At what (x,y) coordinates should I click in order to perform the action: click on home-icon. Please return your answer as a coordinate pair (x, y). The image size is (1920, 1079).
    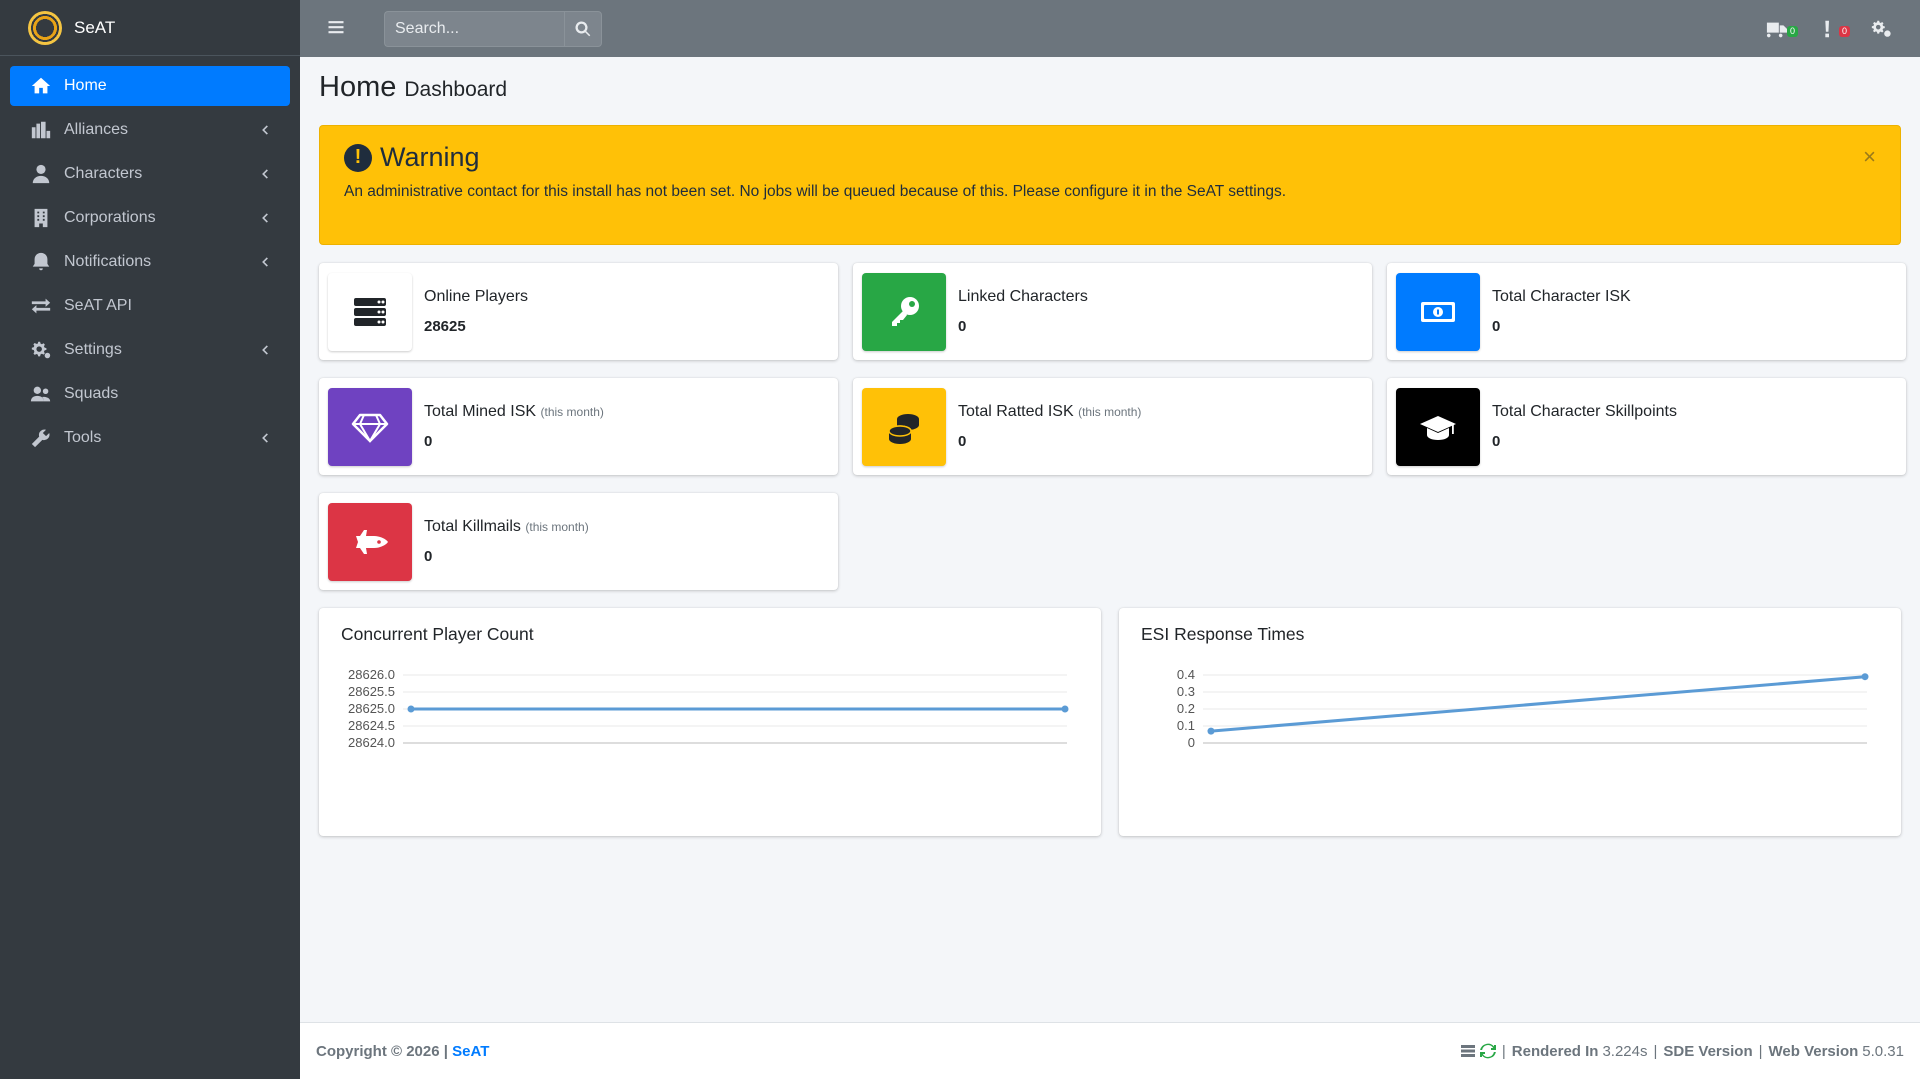
    Looking at the image, I should click on (41, 86).